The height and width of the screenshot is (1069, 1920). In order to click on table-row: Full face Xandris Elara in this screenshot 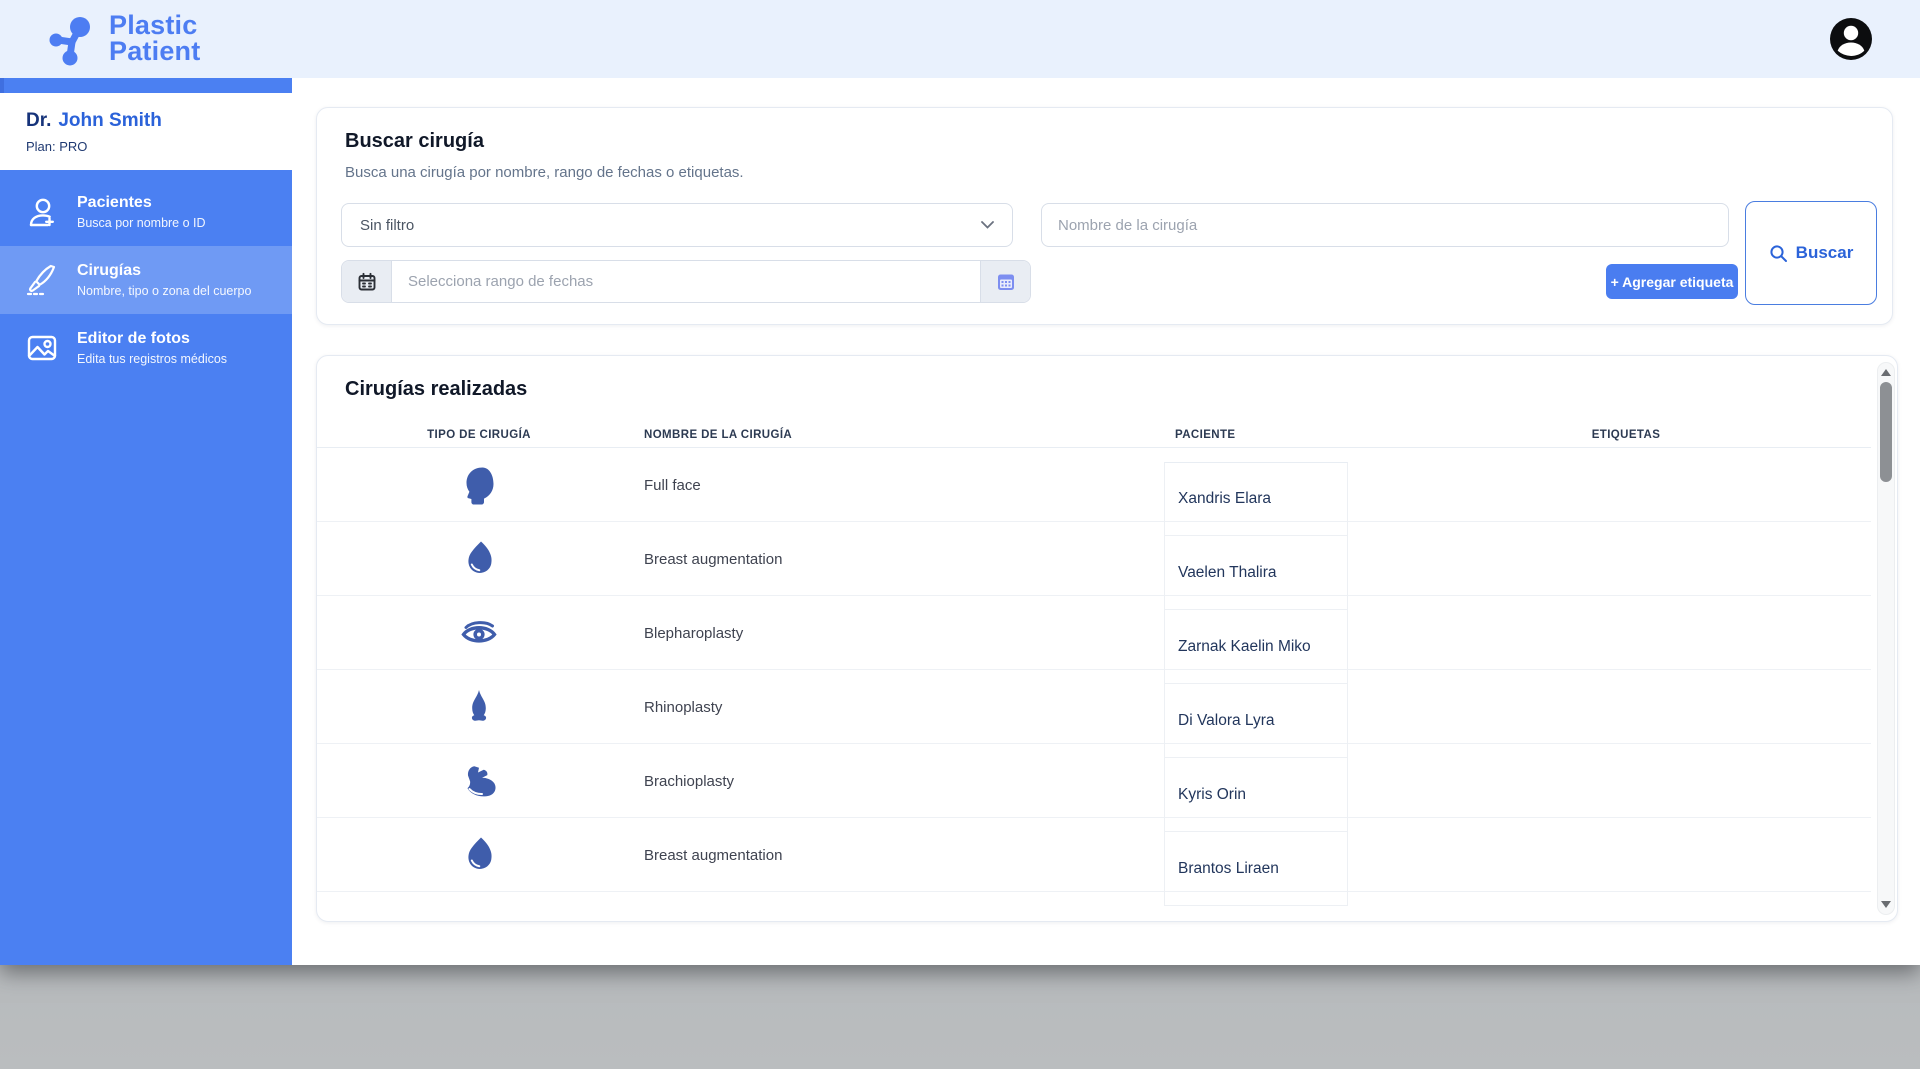, I will do `click(1094, 492)`.